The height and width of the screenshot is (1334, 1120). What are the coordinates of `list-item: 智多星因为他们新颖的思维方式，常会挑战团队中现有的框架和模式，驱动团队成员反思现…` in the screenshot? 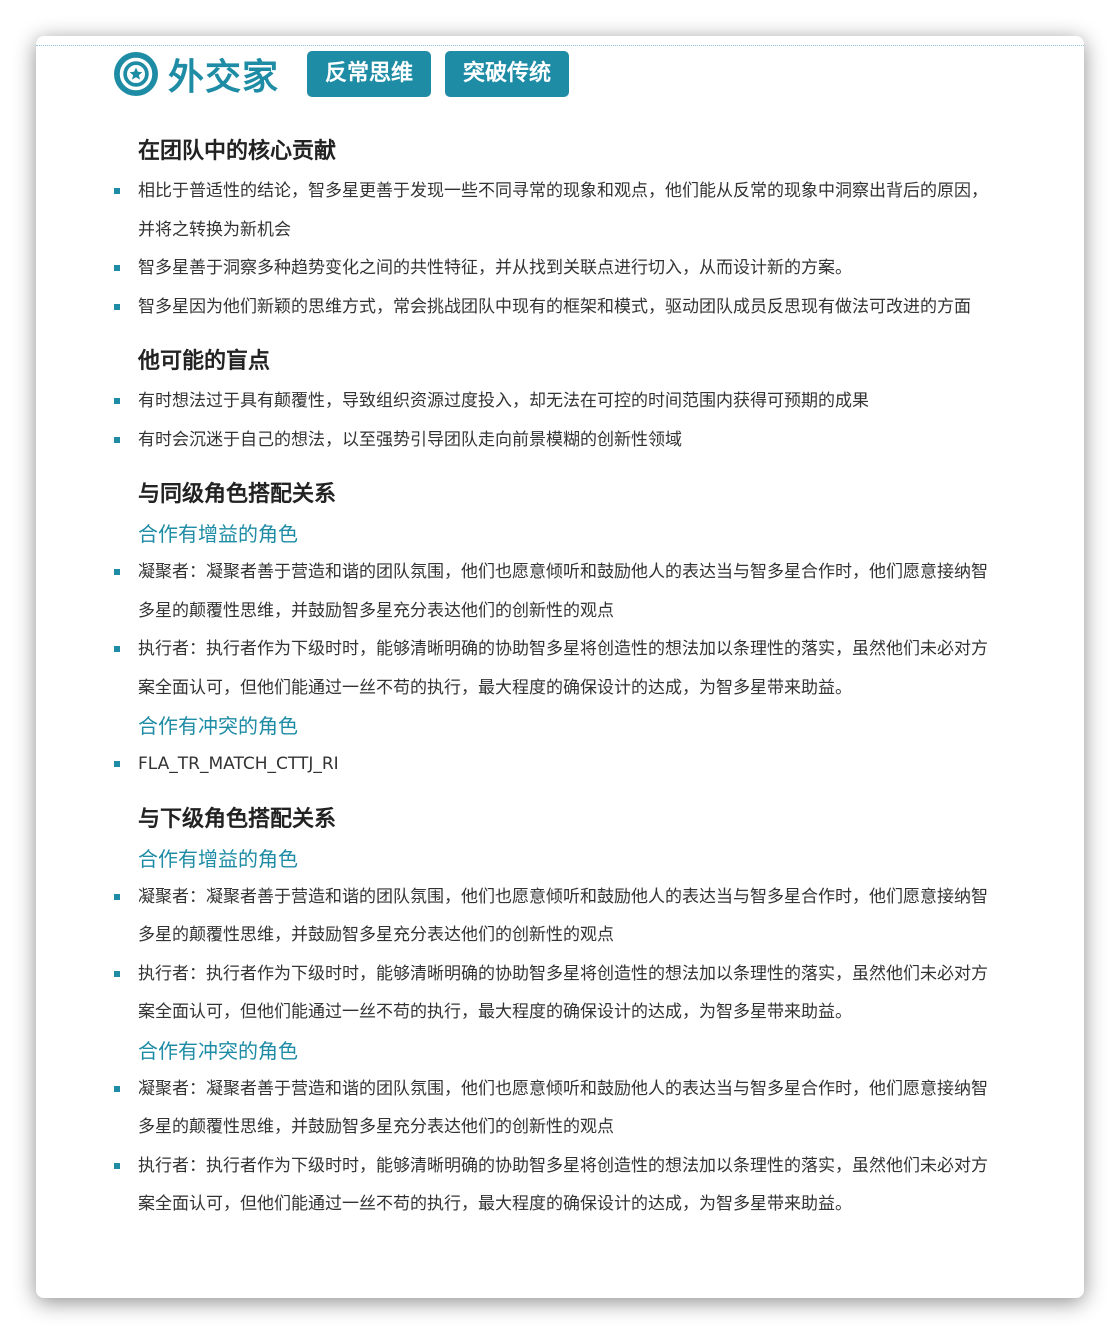 It's located at (559, 307).